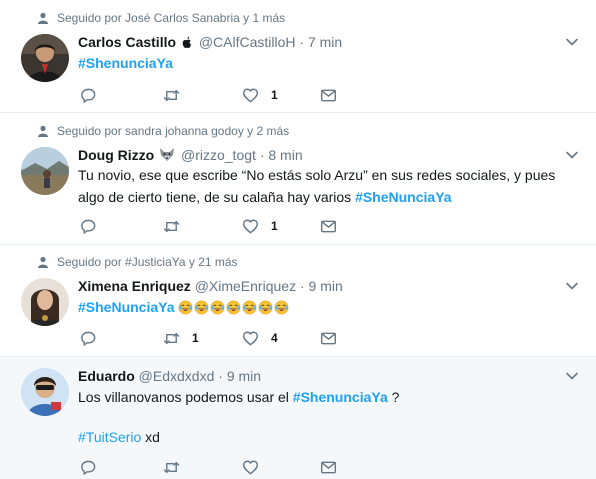 The image size is (596, 479). Describe the element at coordinates (106, 376) in the screenshot. I see `display-name: Eduardo` at that location.